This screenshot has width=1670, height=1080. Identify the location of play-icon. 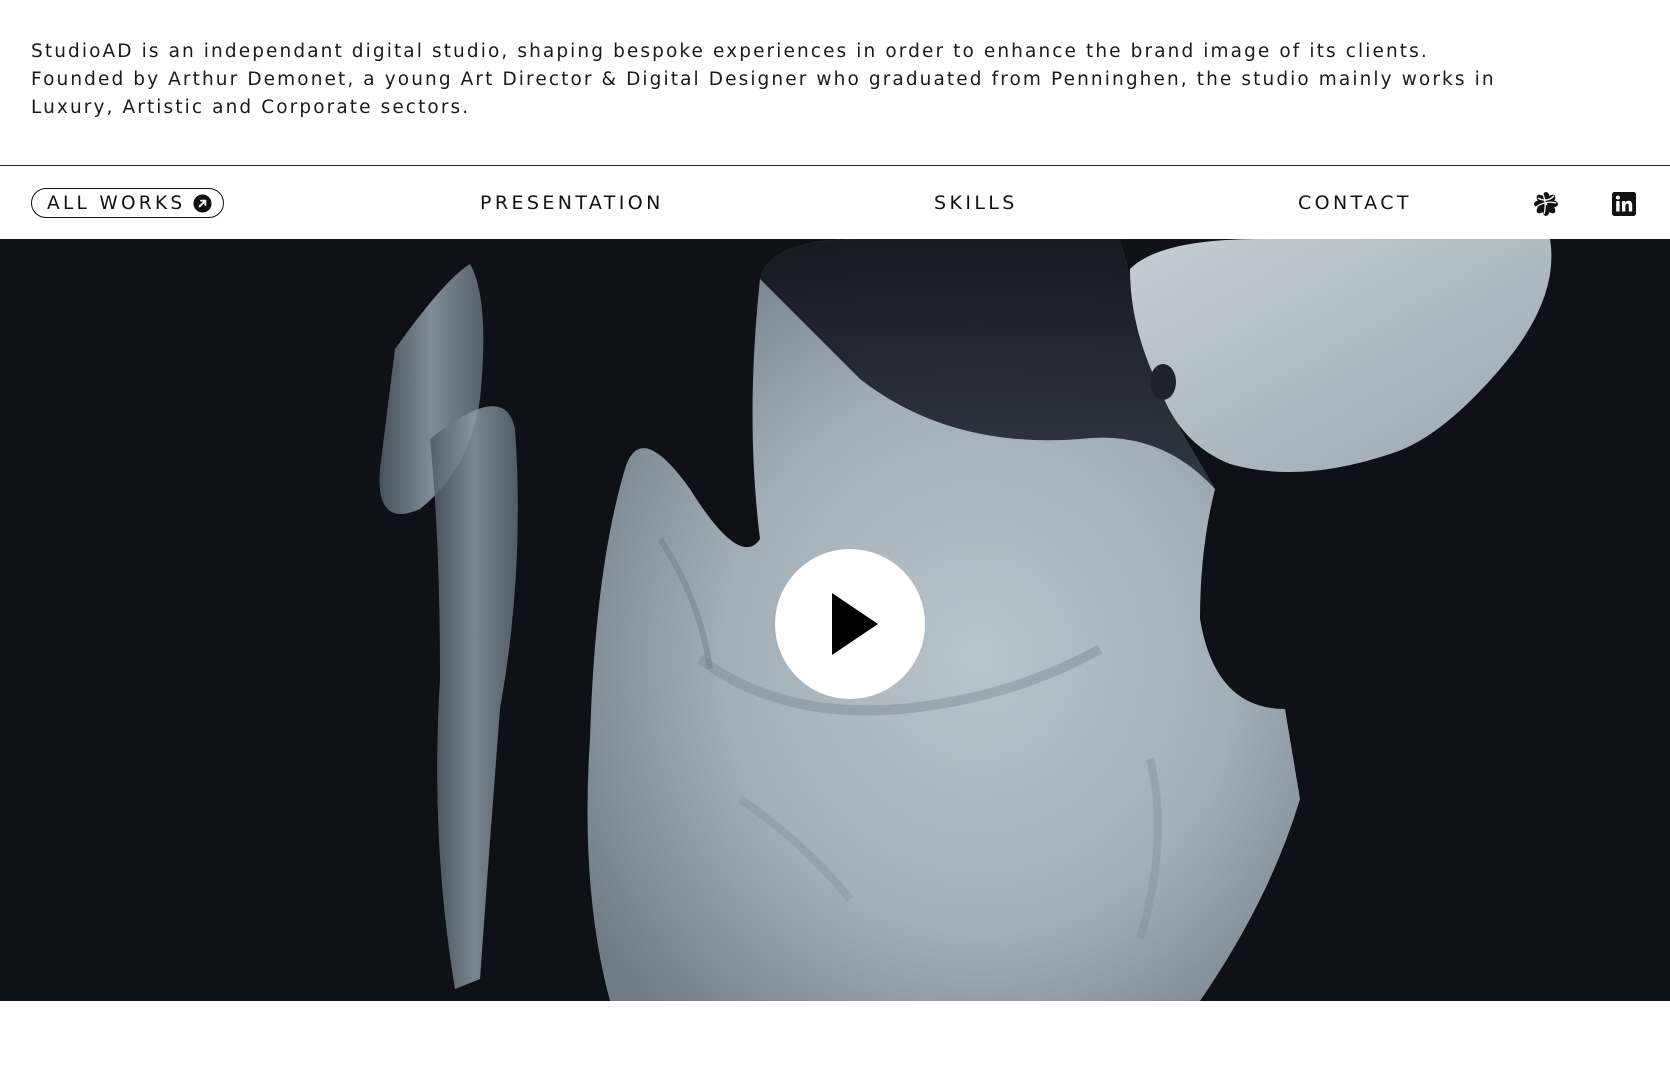
(855, 624).